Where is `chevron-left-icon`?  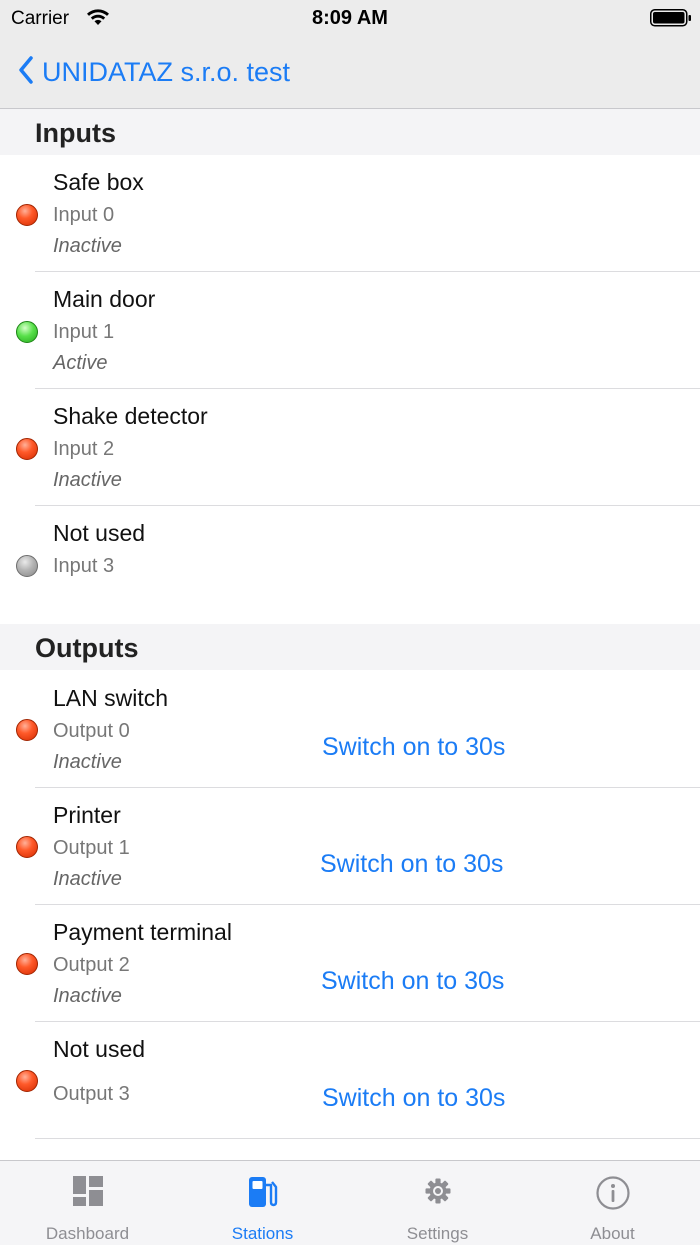 chevron-left-icon is located at coordinates (30, 72).